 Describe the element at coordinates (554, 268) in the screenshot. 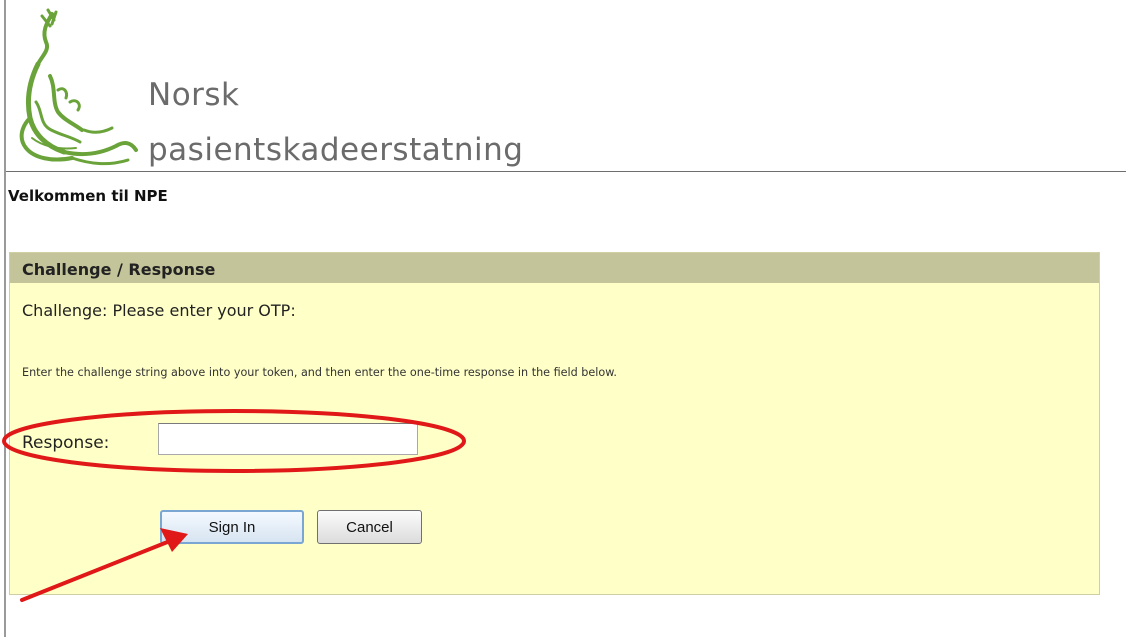

I see `panel-header: Challenge / Response` at that location.